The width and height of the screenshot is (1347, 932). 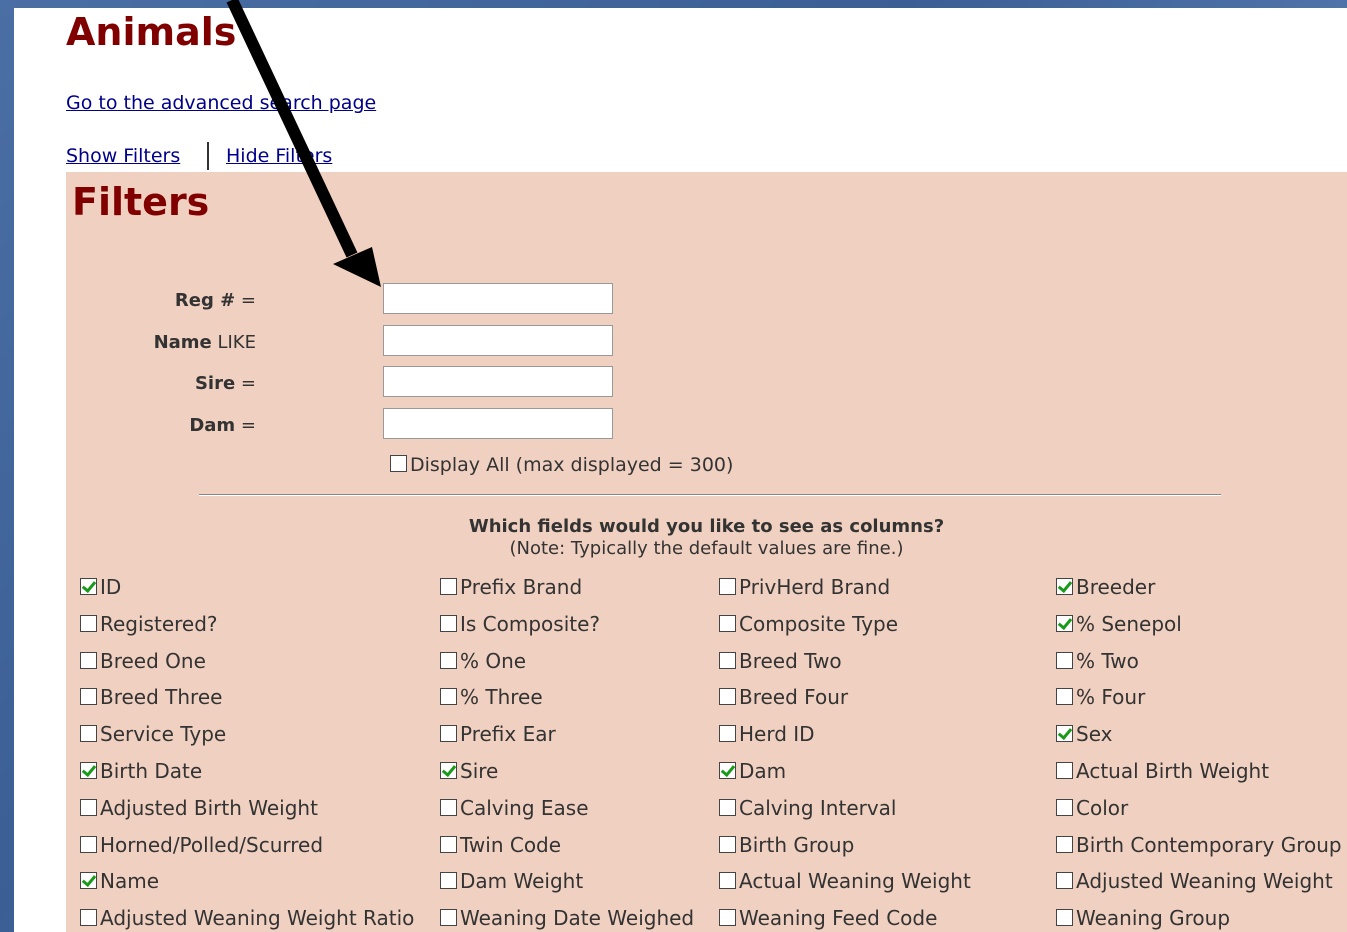 I want to click on column-field-label: Prefix Brand, so click(x=521, y=587).